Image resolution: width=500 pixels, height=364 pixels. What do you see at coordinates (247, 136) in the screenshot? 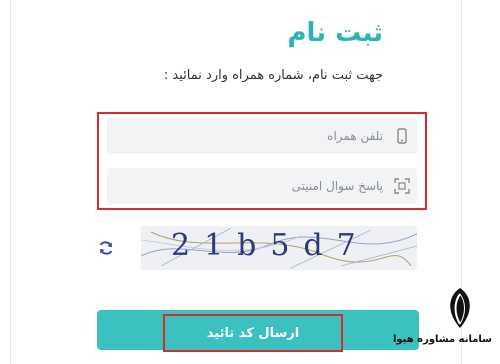
I see `phone-input` at bounding box center [247, 136].